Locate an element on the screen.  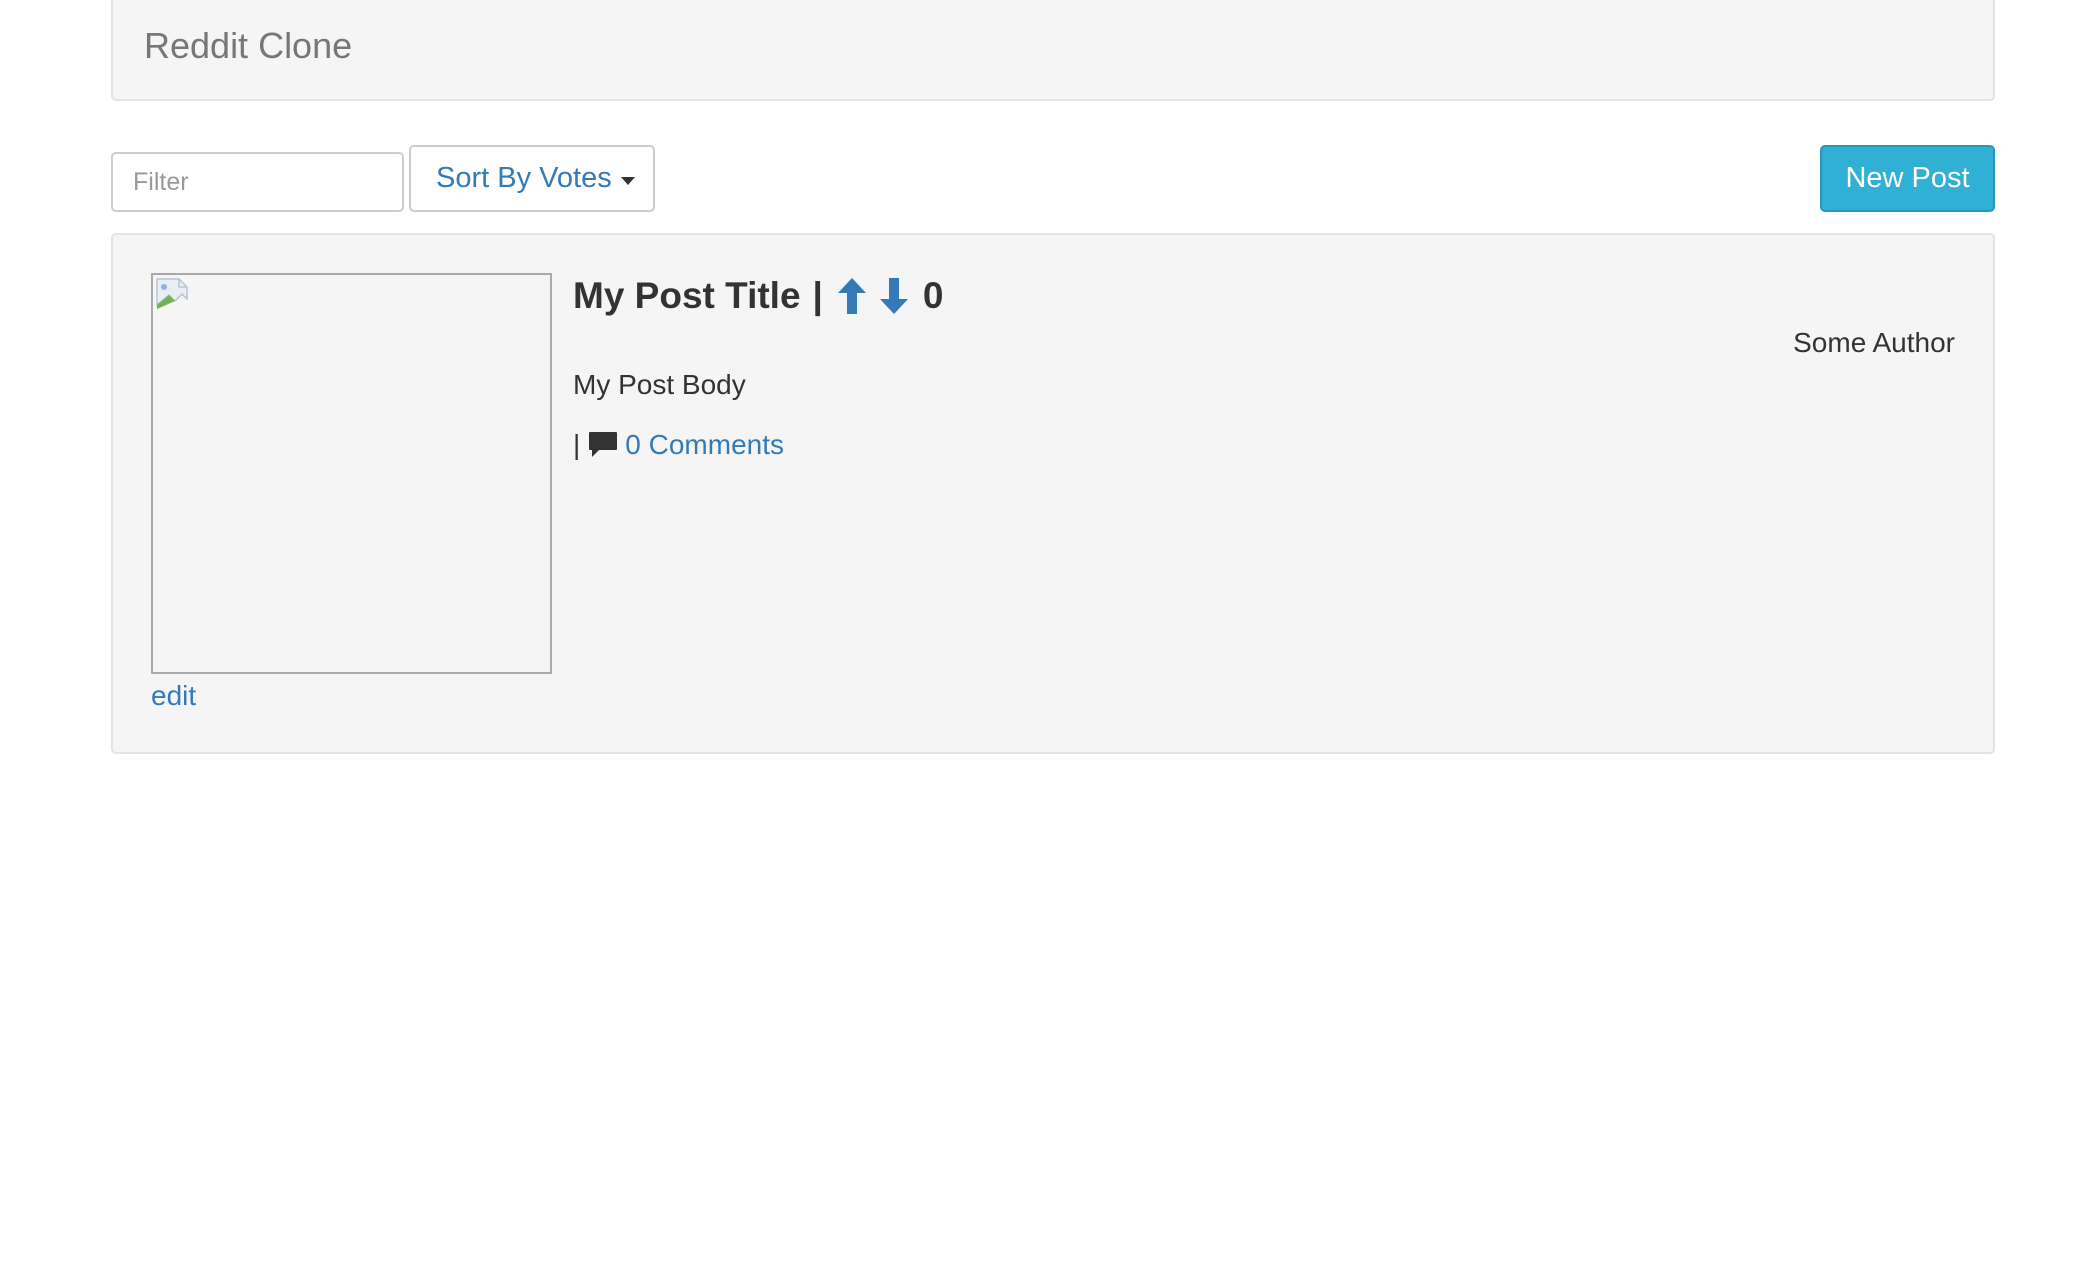
sort-dropdown-label: Sort By Votes is located at coordinates (524, 178).